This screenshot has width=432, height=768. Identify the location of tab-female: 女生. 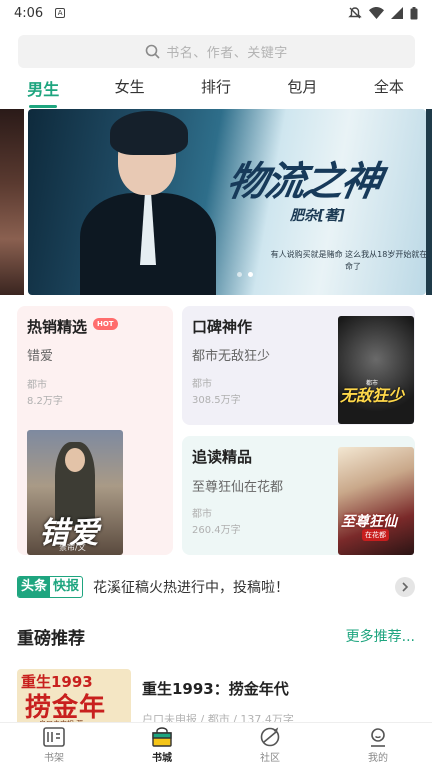
(129, 89).